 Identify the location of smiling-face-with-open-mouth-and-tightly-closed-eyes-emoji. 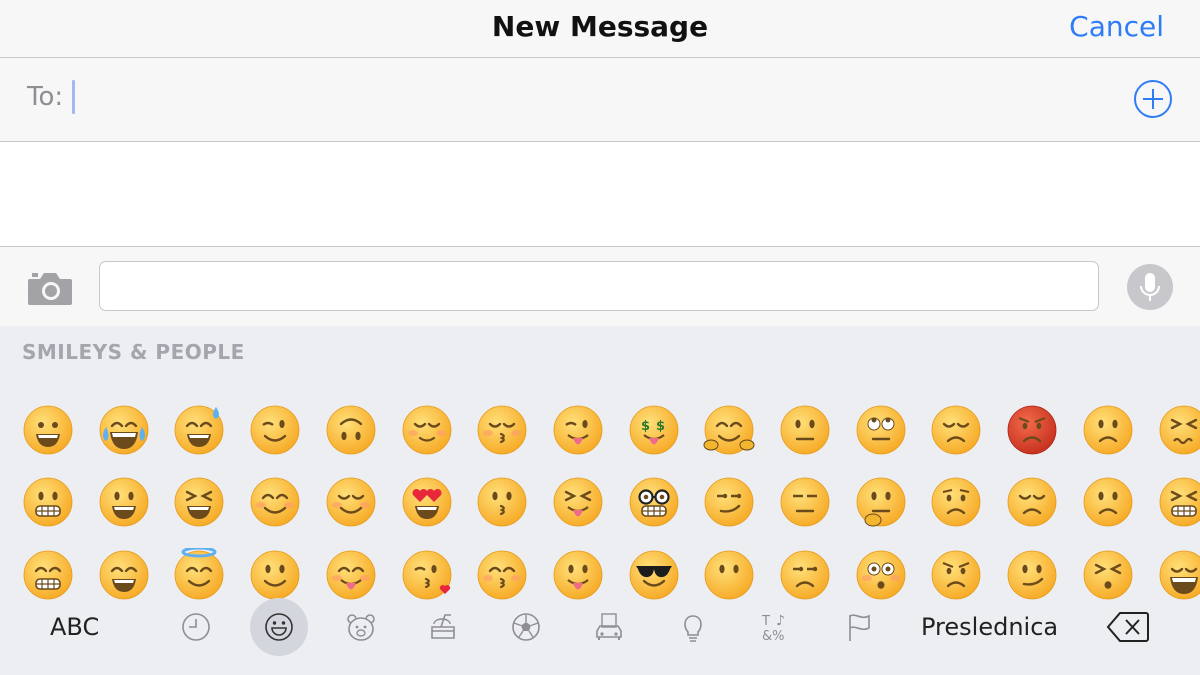
(199, 502).